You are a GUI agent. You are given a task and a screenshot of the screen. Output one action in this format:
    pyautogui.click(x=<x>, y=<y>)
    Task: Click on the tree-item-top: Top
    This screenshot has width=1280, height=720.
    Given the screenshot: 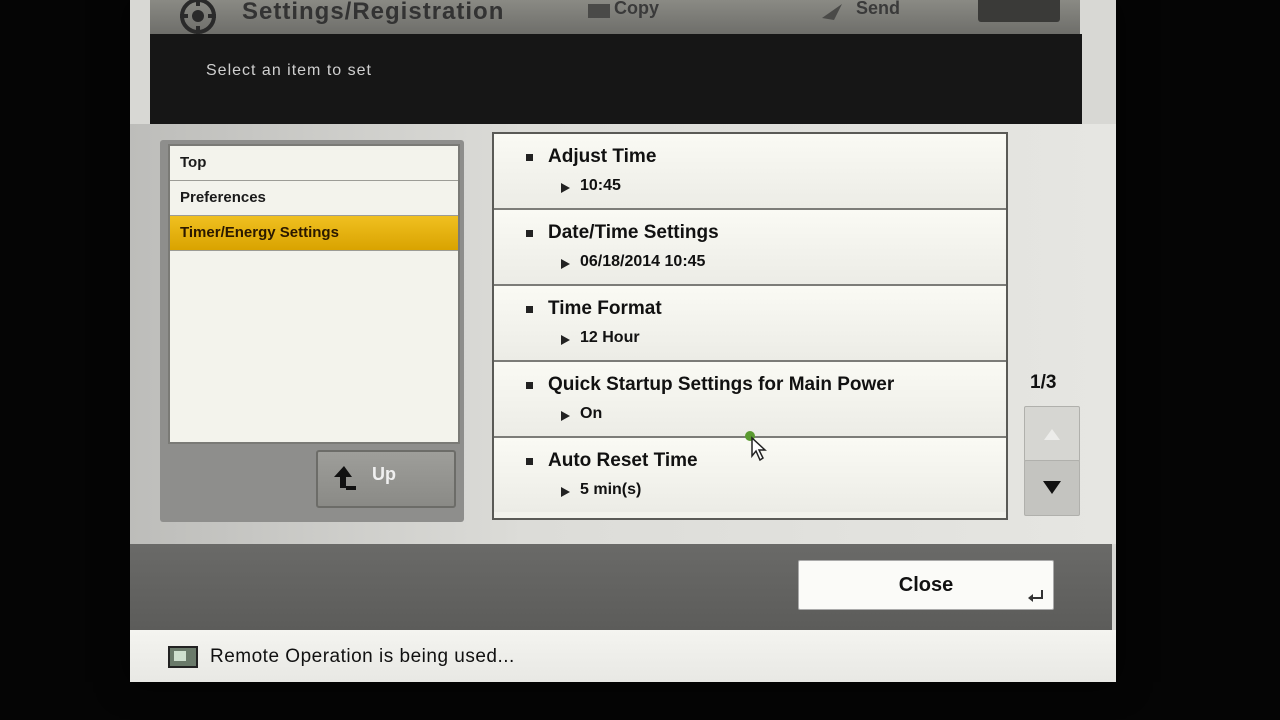 What is the action you would take?
    pyautogui.click(x=314, y=163)
    